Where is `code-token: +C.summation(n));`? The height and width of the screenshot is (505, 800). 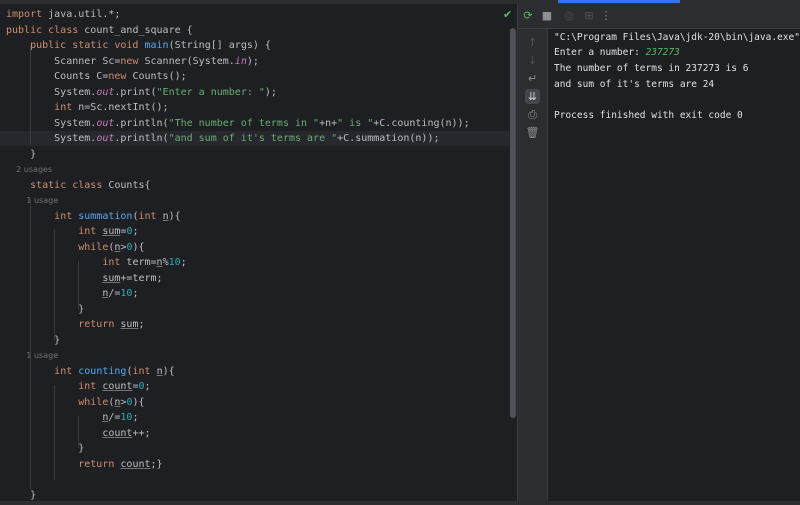 code-token: +C.summation(n)); is located at coordinates (388, 138).